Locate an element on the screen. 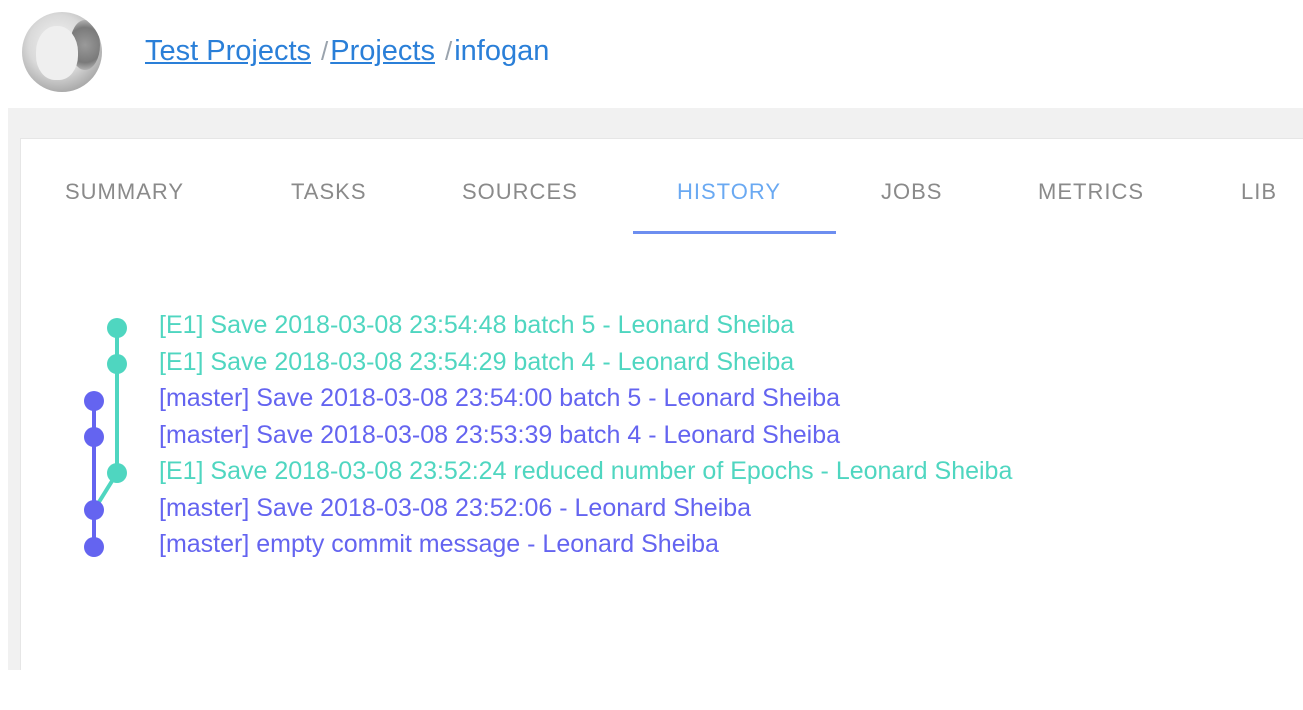 Image resolution: width=1303 pixels, height=710 pixels. breadcrumb-link-projects: Projects is located at coordinates (382, 51).